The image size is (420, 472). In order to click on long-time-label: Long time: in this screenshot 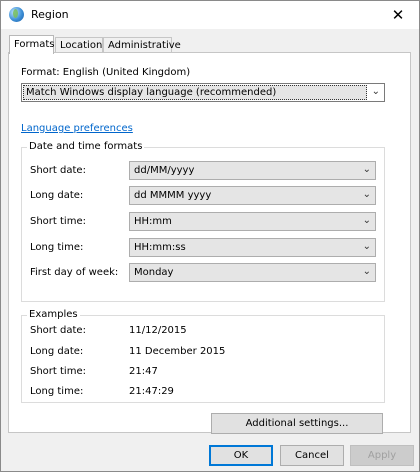, I will do `click(57, 247)`.